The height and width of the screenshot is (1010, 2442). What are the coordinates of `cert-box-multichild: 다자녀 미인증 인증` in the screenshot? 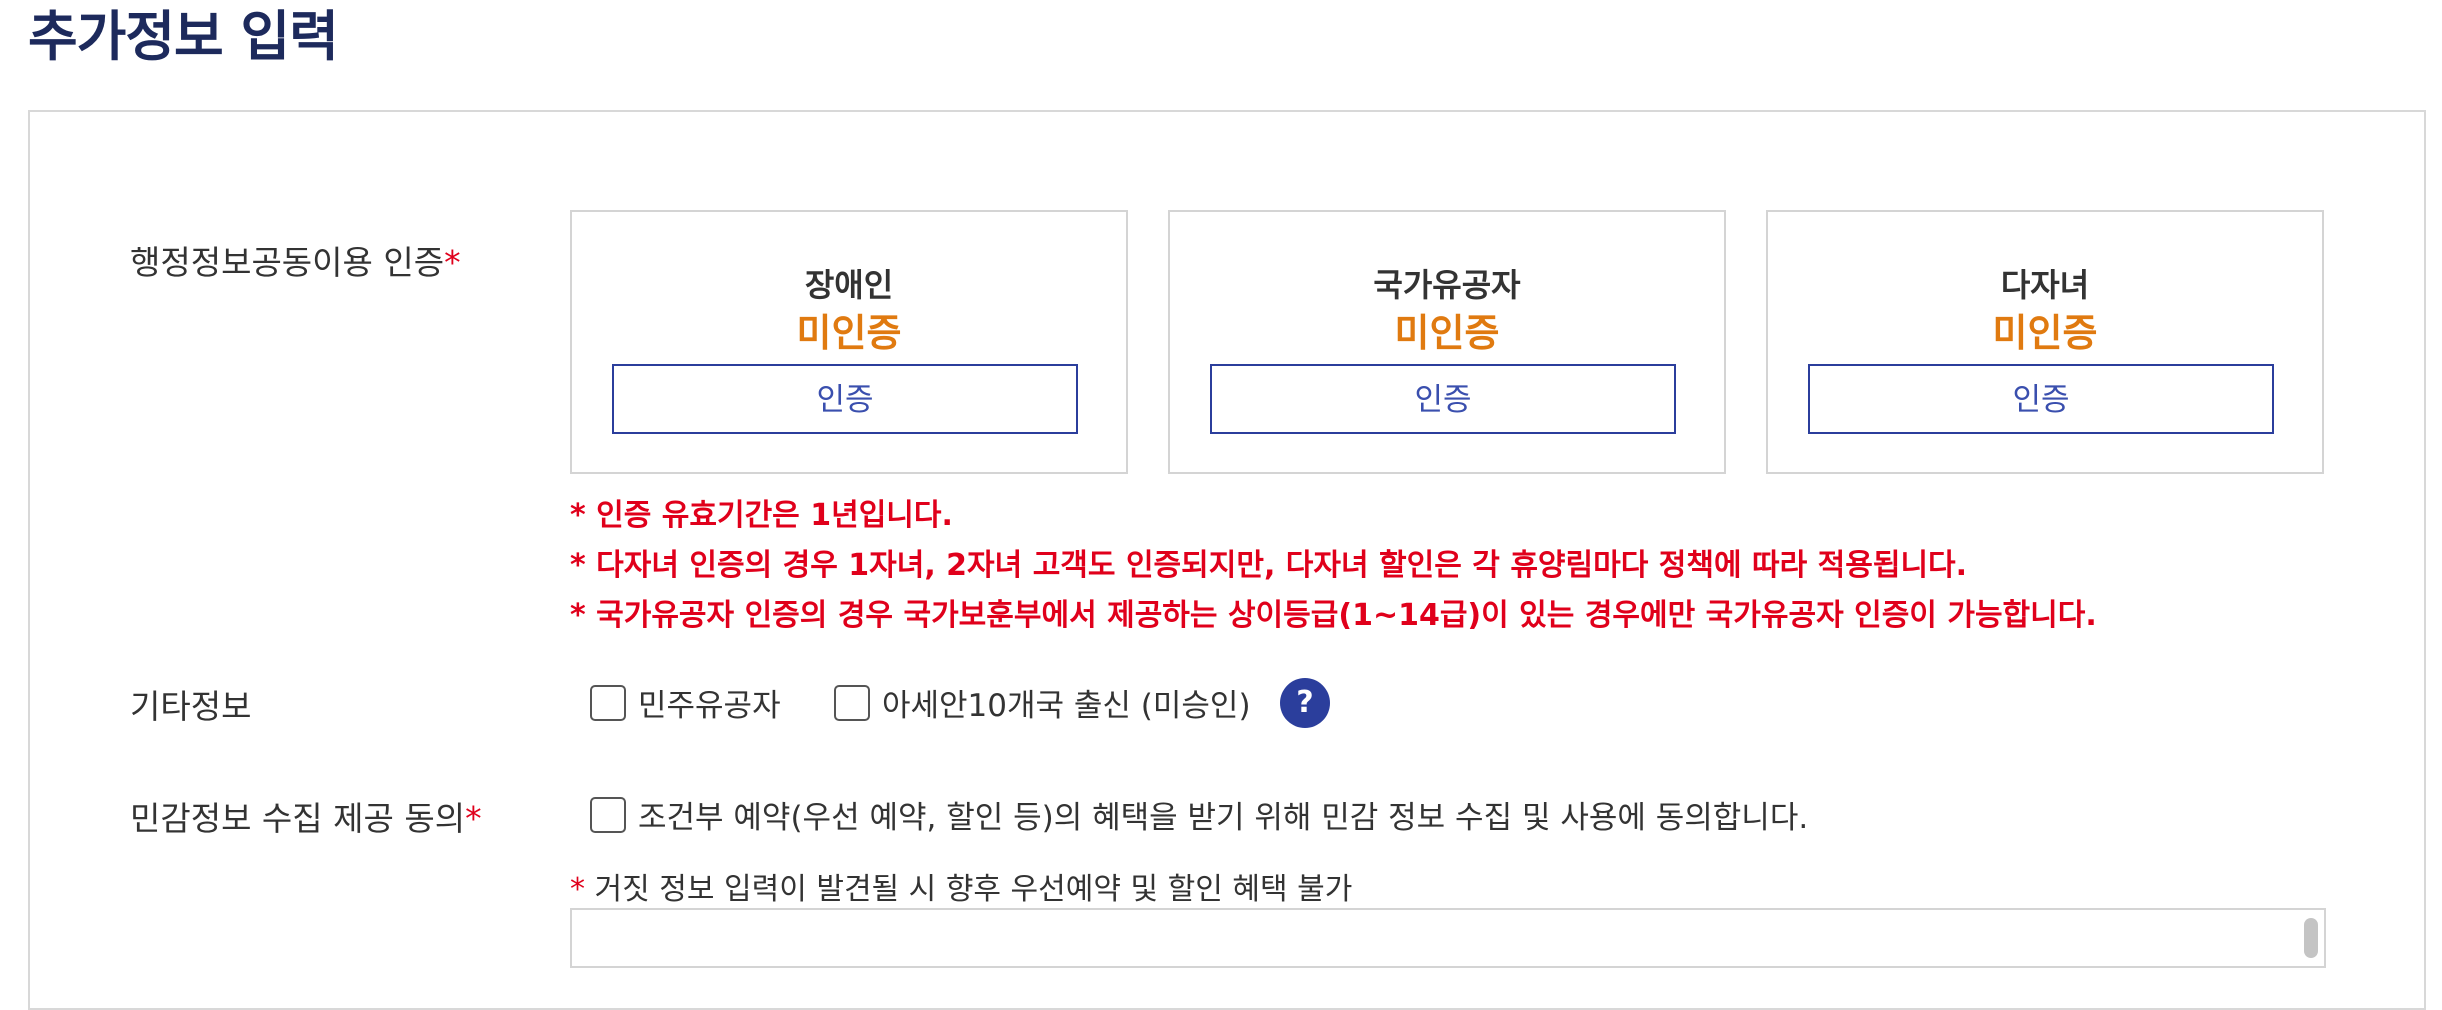 It's located at (2045, 342).